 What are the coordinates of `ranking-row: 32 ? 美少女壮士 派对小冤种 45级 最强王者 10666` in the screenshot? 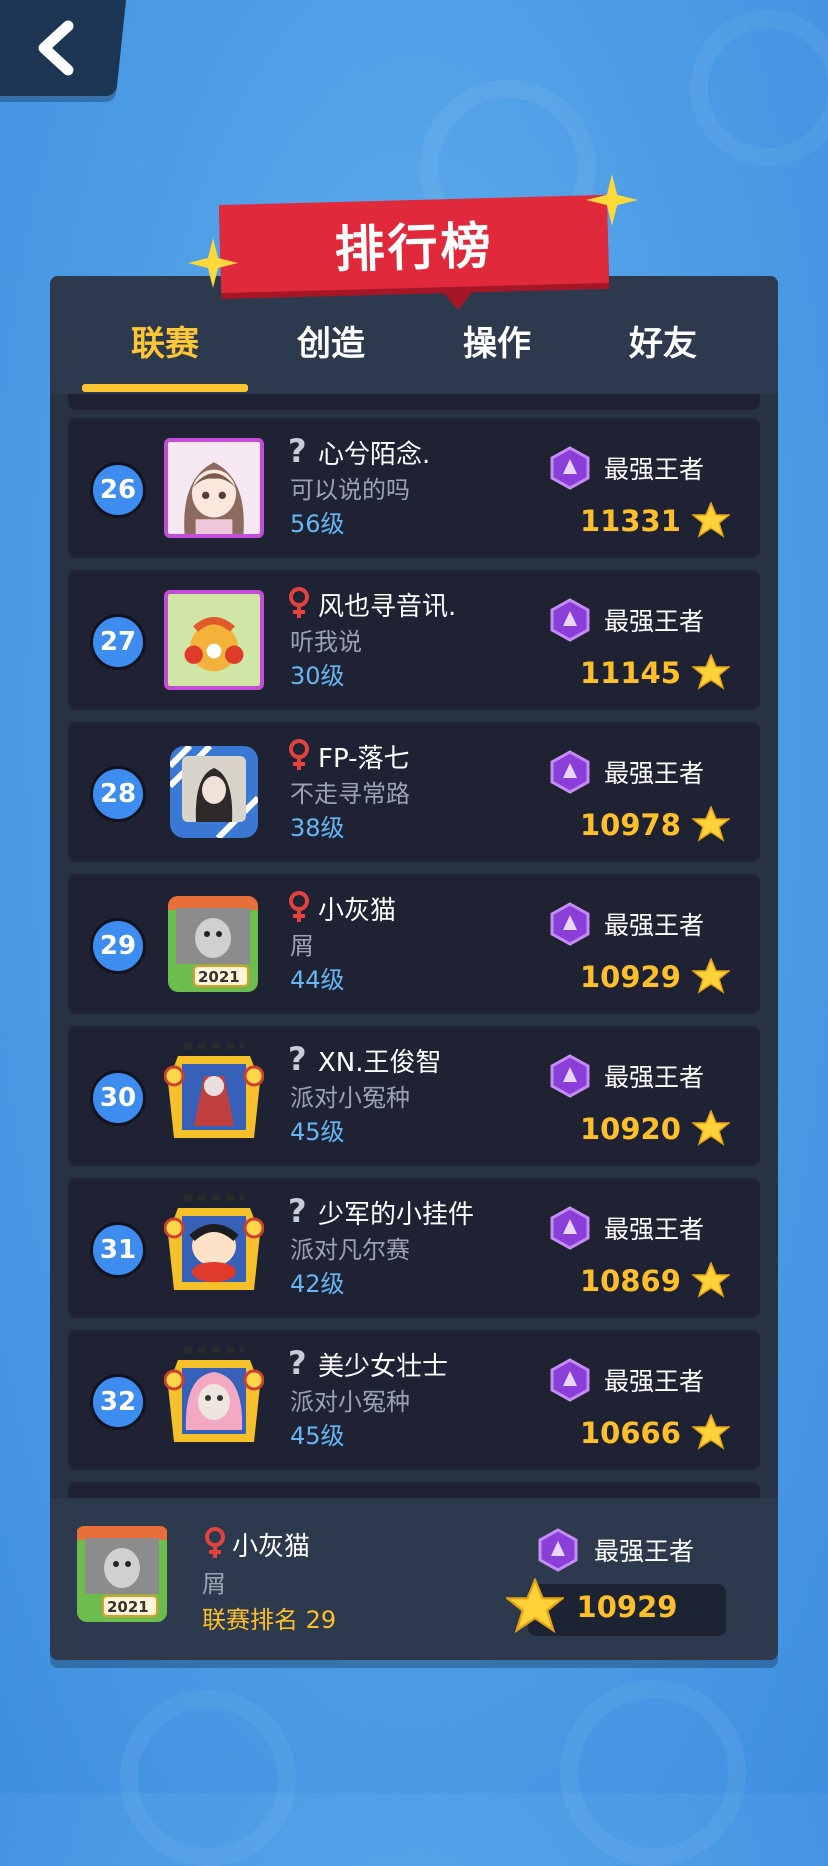 It's located at (414, 1400).